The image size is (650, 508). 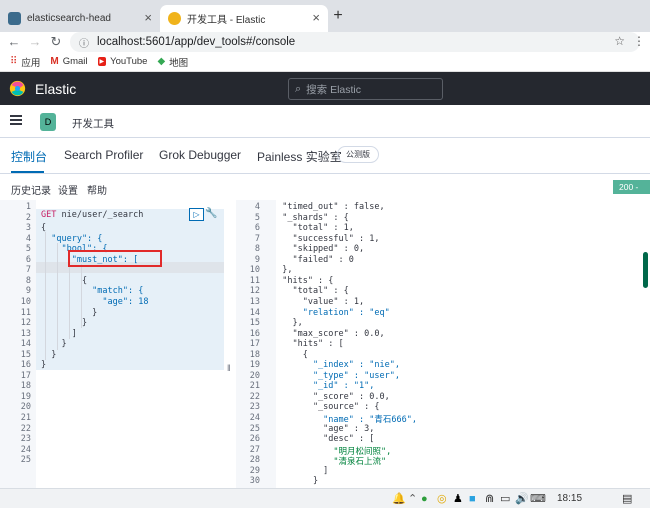 What do you see at coordinates (458, 499) in the screenshot?
I see `qq-icon: ♟` at bounding box center [458, 499].